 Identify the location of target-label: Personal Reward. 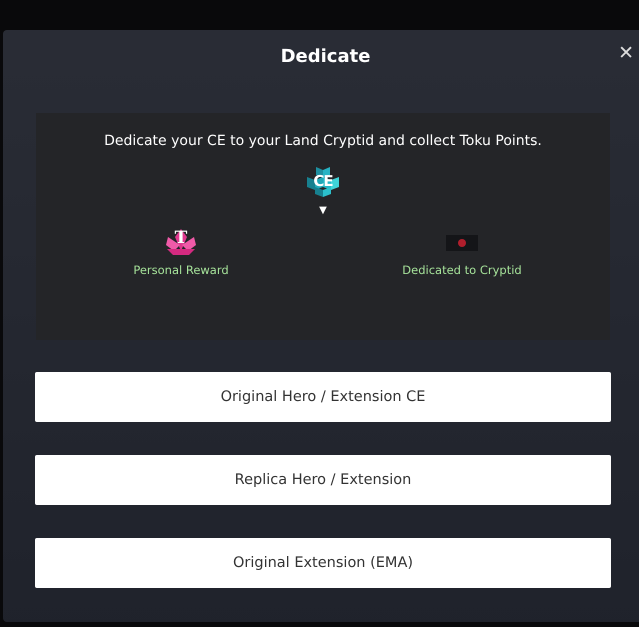
(181, 270).